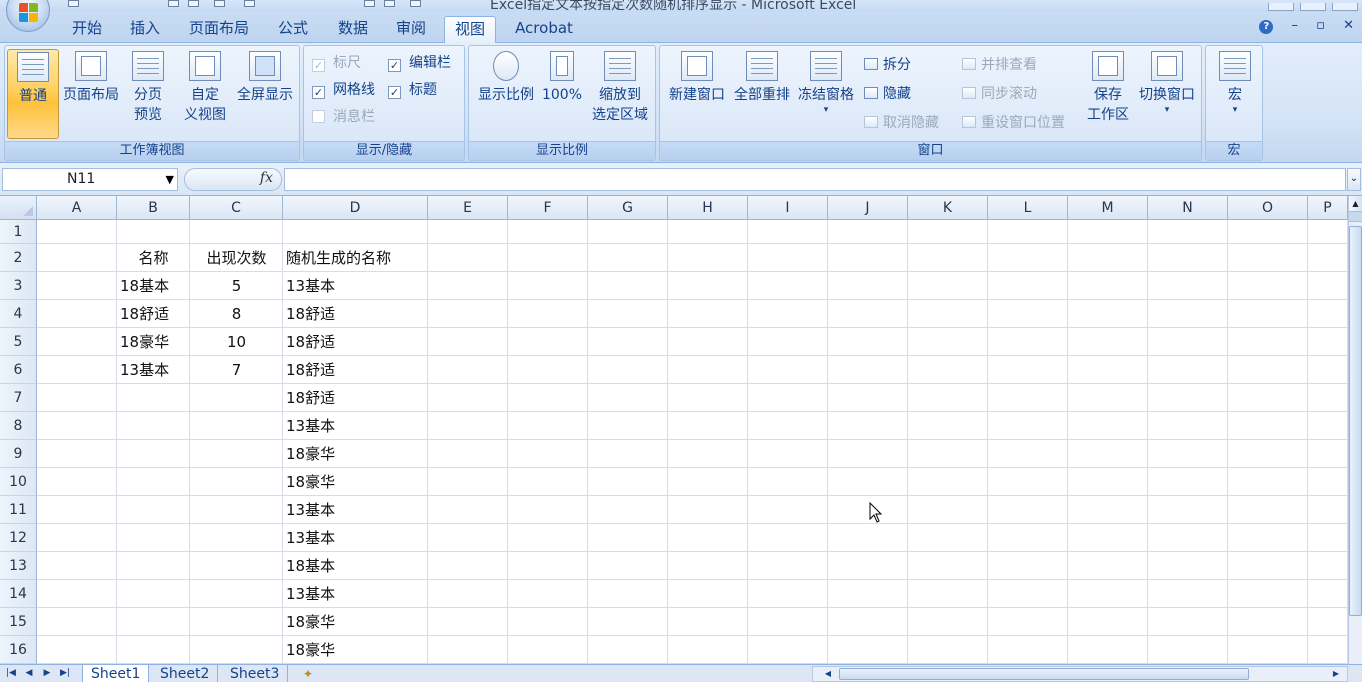 This screenshot has height=682, width=1362. Describe the element at coordinates (1108, 87) in the screenshot. I see `save-workspace-button: 保存 工作区` at that location.